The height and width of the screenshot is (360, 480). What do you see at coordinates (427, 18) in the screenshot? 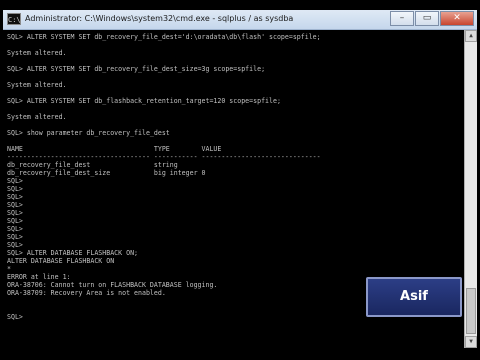
I see `maximize-button: ▭` at bounding box center [427, 18].